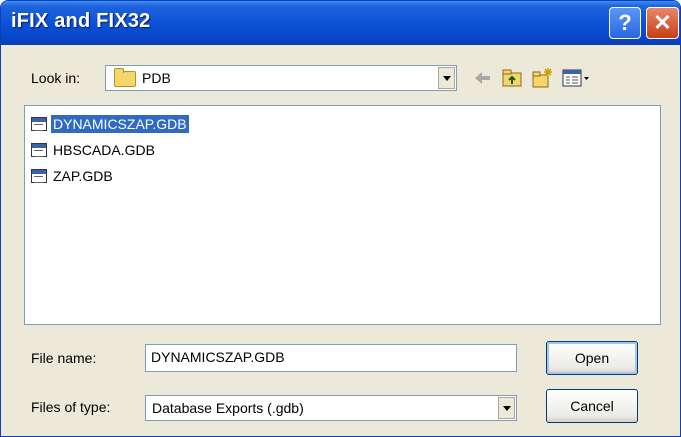 The image size is (681, 437). Describe the element at coordinates (56, 78) in the screenshot. I see `look-in-label: Look in:` at that location.